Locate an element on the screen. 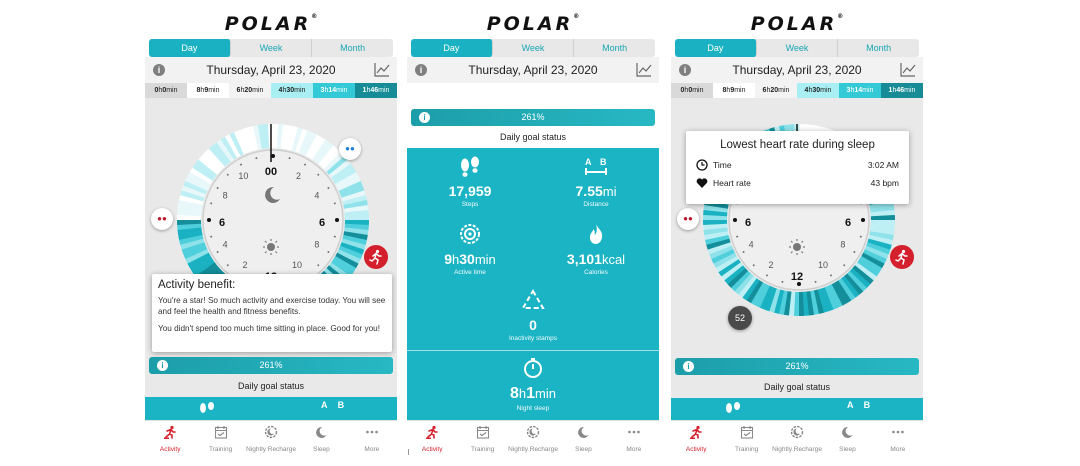  hr-min-marker: 52 is located at coordinates (740, 318).